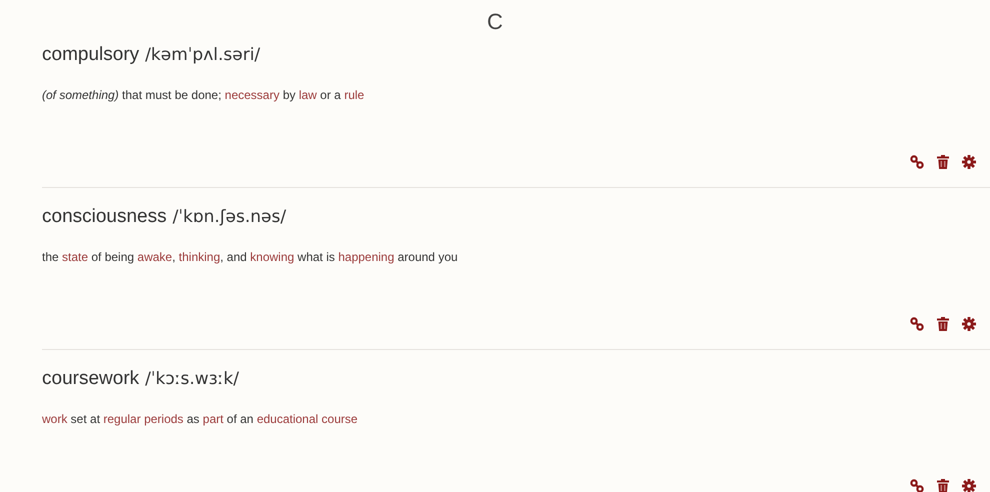  Describe the element at coordinates (199, 257) in the screenshot. I see `word-link: thinking` at that location.